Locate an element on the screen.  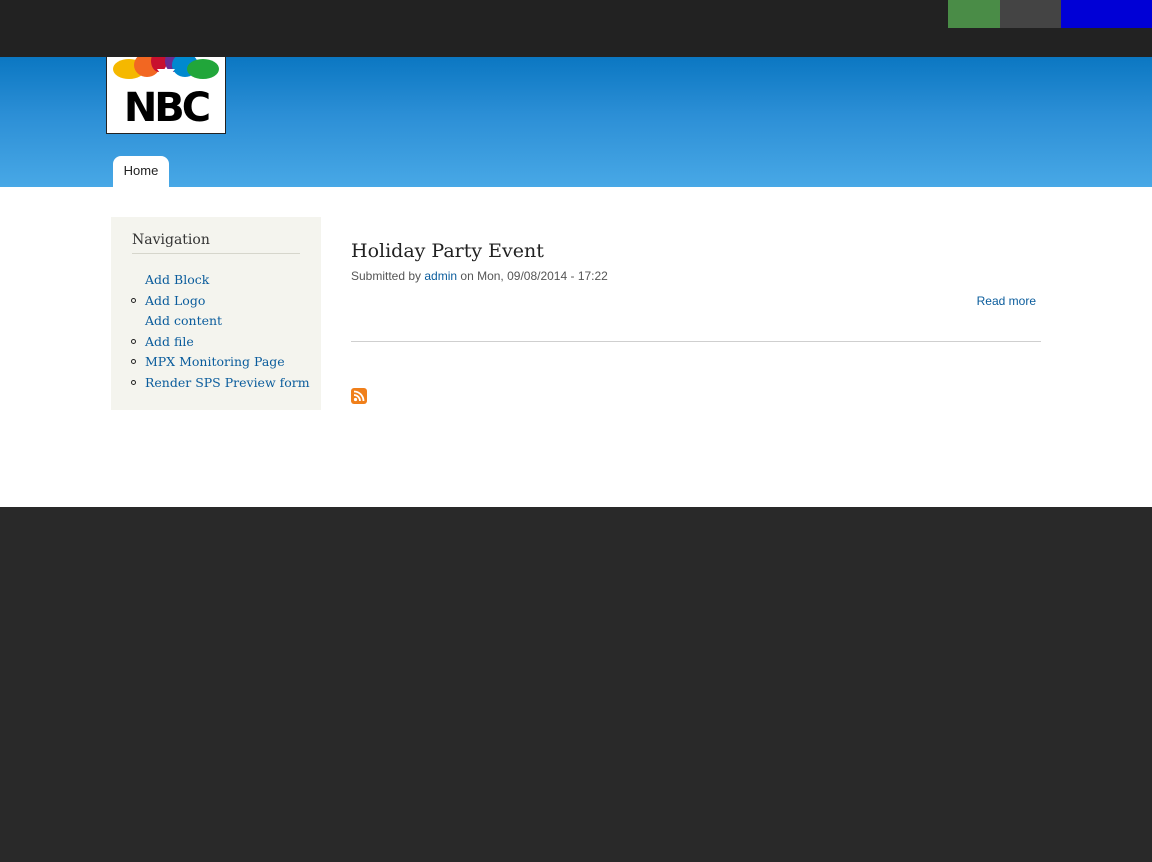
sidebar-link-add-block: Add Block is located at coordinates (177, 279).